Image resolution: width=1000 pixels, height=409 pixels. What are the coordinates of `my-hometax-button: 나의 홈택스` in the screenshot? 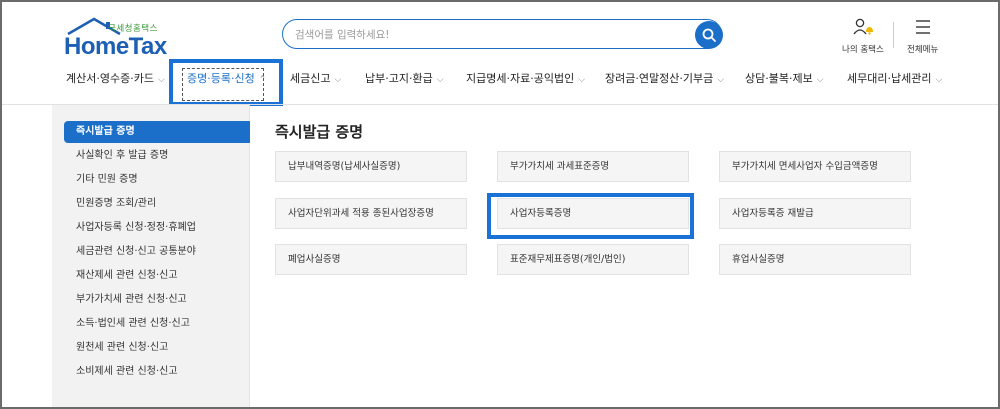 It's located at (863, 36).